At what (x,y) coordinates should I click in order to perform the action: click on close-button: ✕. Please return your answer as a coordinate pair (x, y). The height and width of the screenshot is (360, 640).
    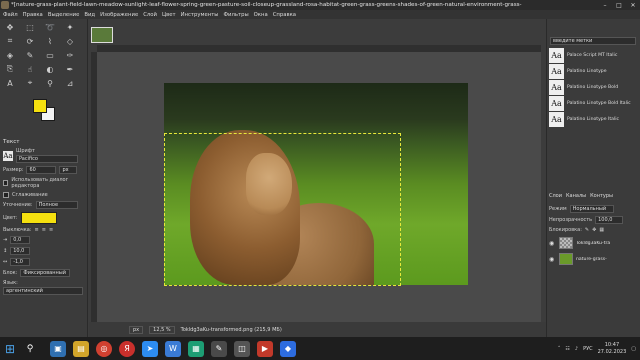
    Looking at the image, I should click on (633, 5).